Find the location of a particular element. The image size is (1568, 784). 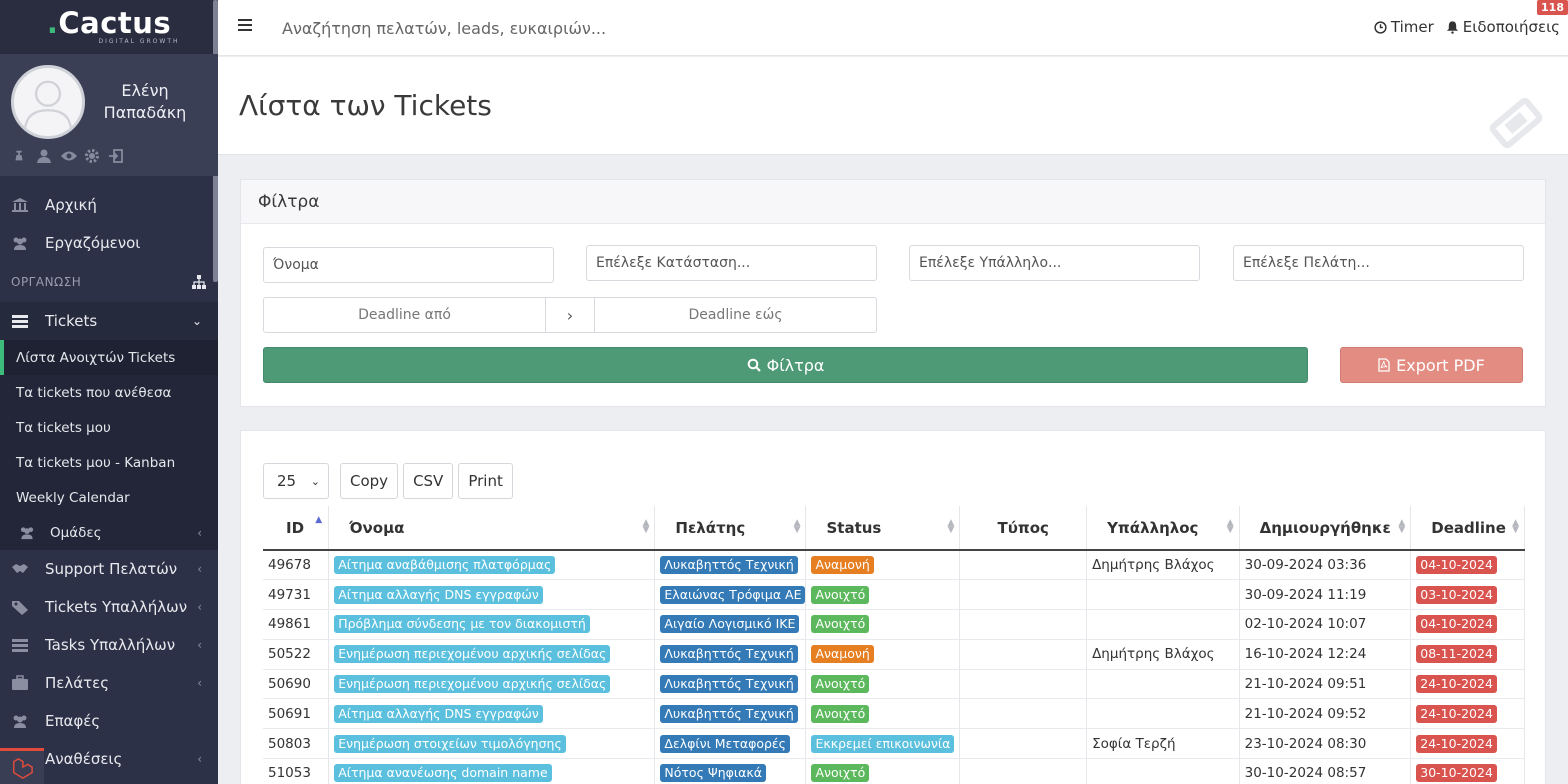

eye-icon is located at coordinates (68, 156).